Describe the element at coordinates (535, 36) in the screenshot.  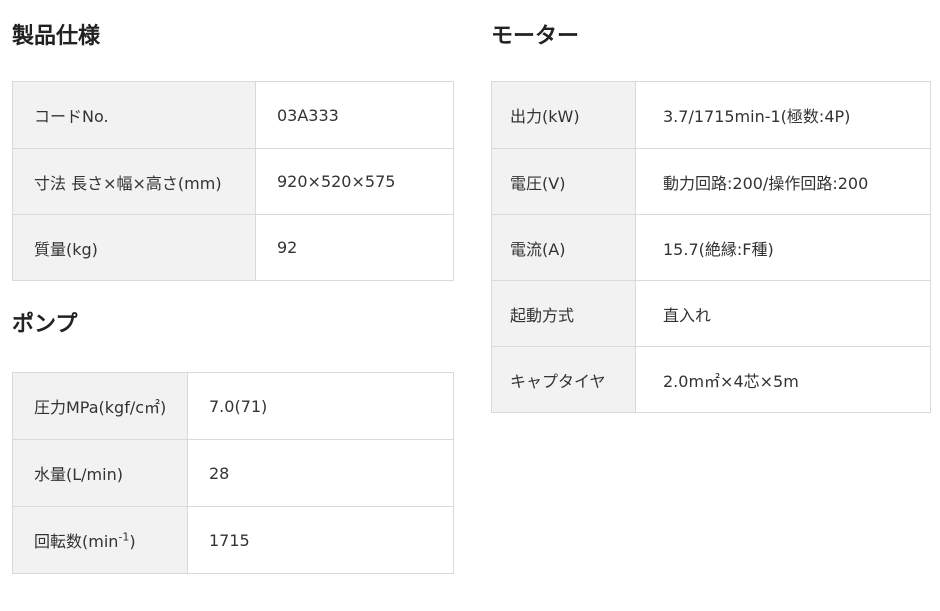
I see `motor-spec-title: モーター` at that location.